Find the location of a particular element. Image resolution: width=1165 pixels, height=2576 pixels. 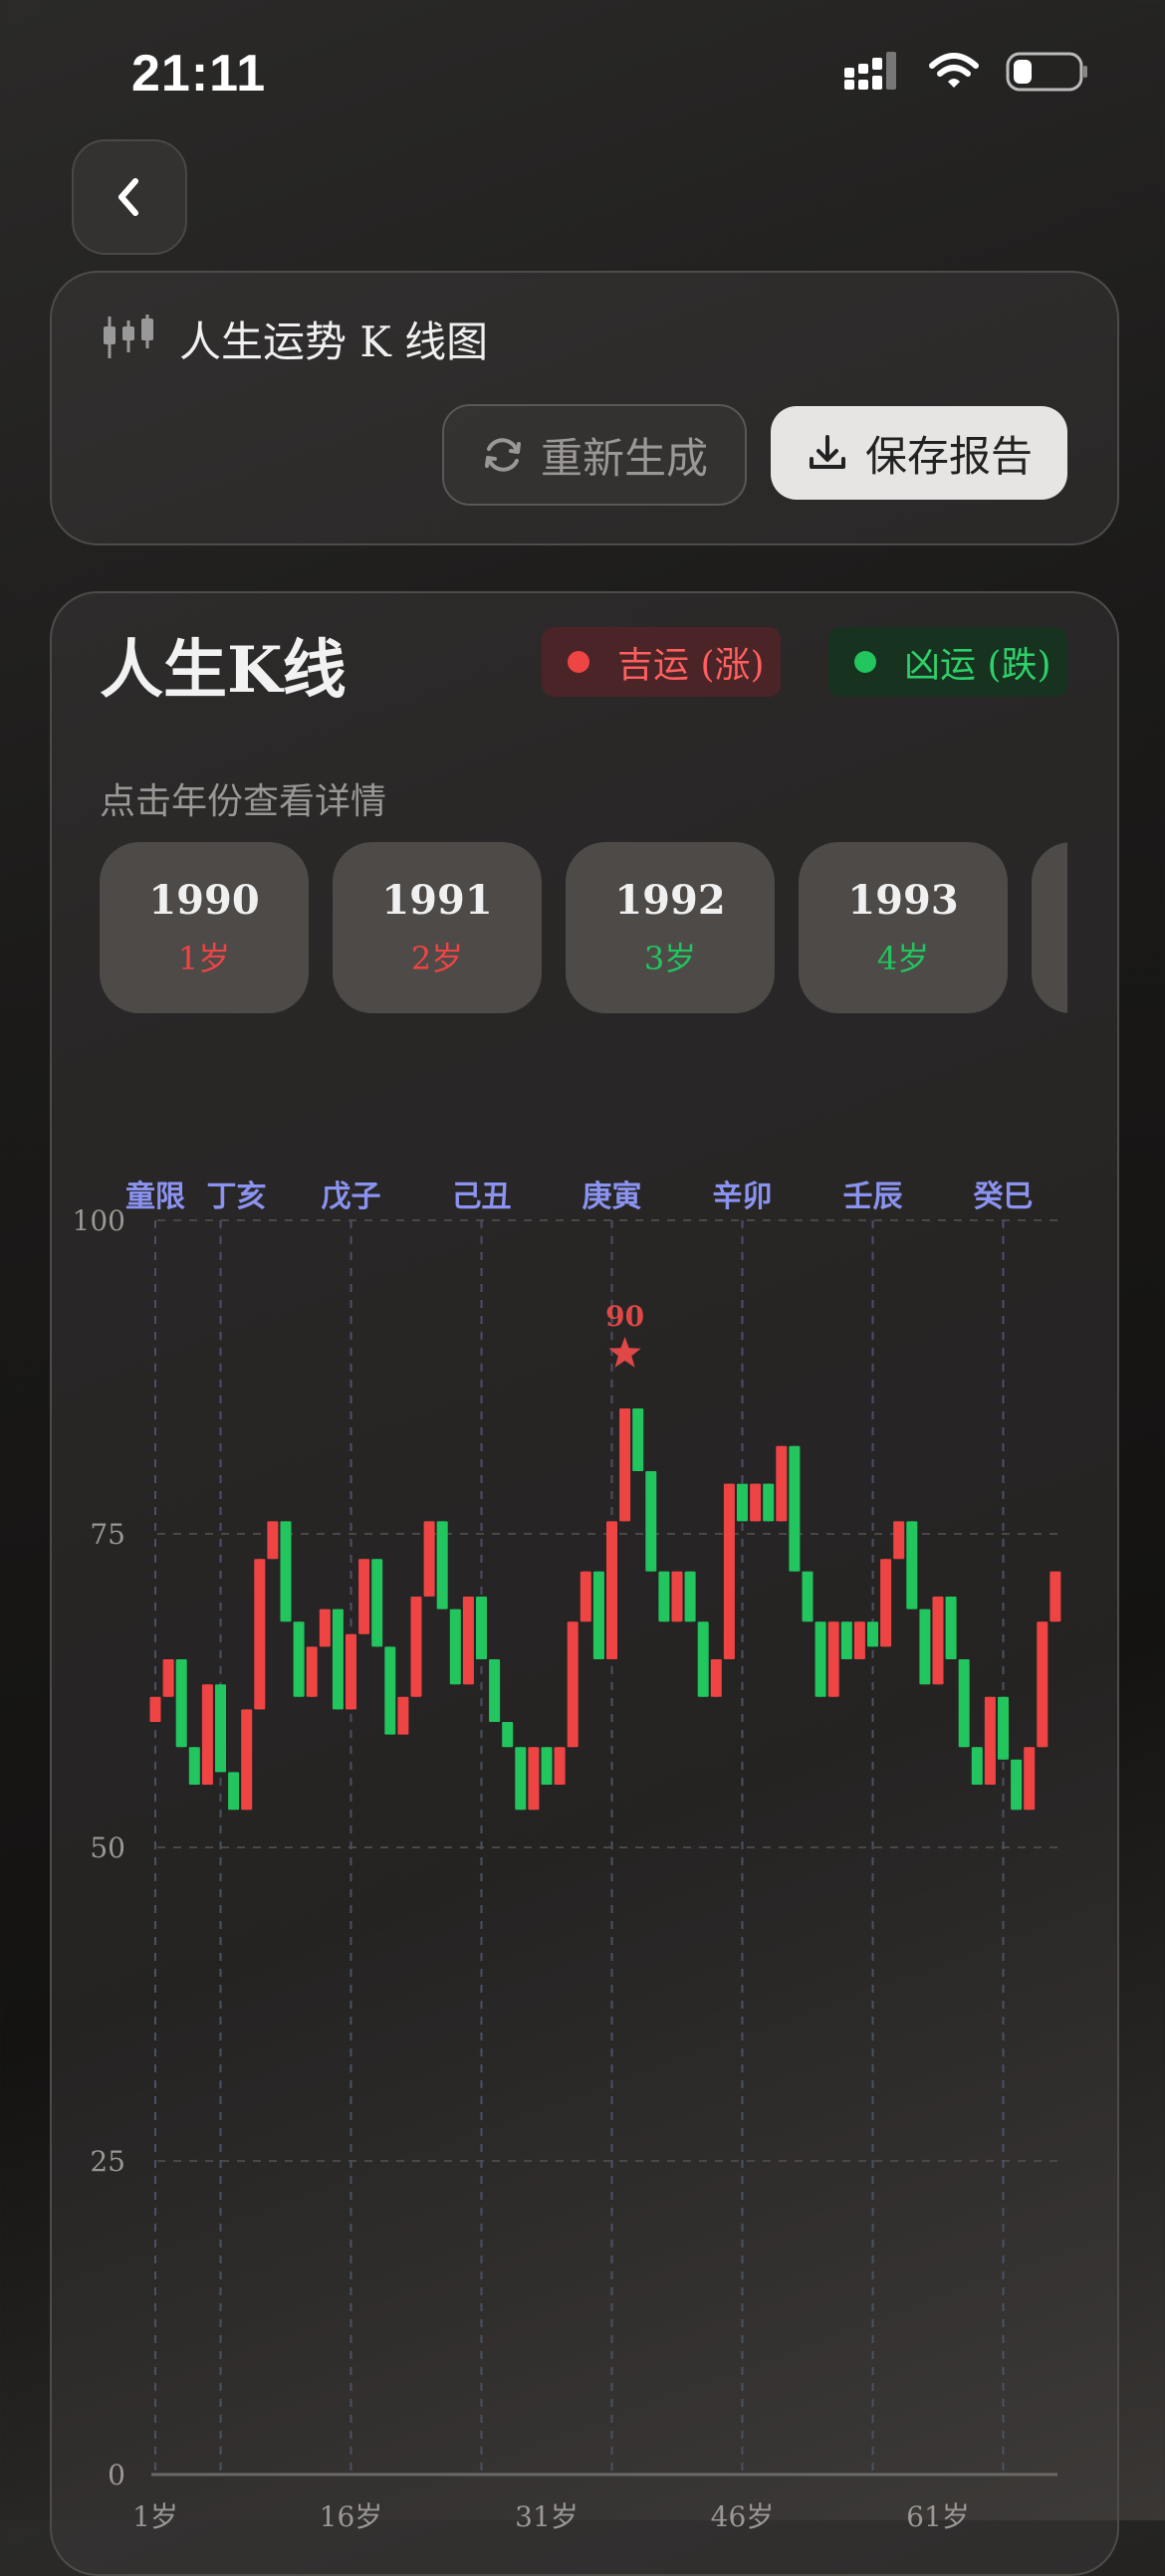

y-tick-label: 75 is located at coordinates (108, 1534).